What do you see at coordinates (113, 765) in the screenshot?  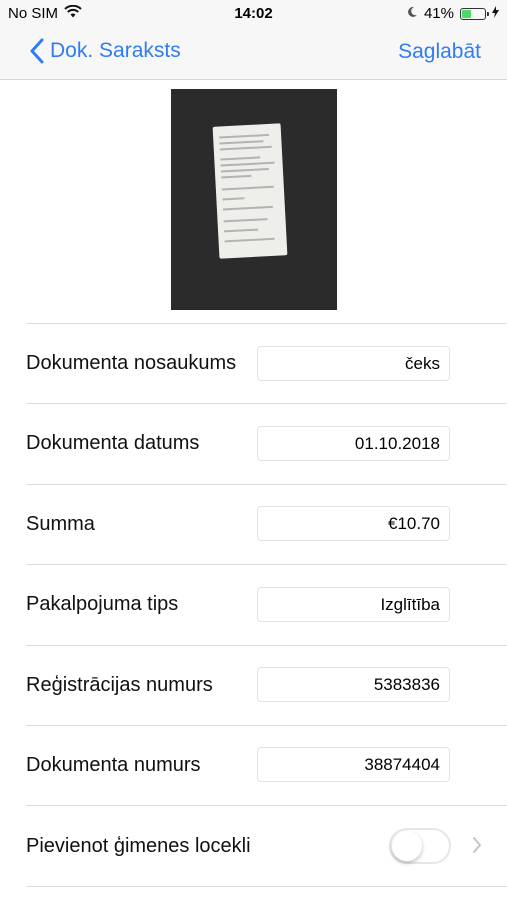 I see `document-number-label: Dokumenta numurs` at bounding box center [113, 765].